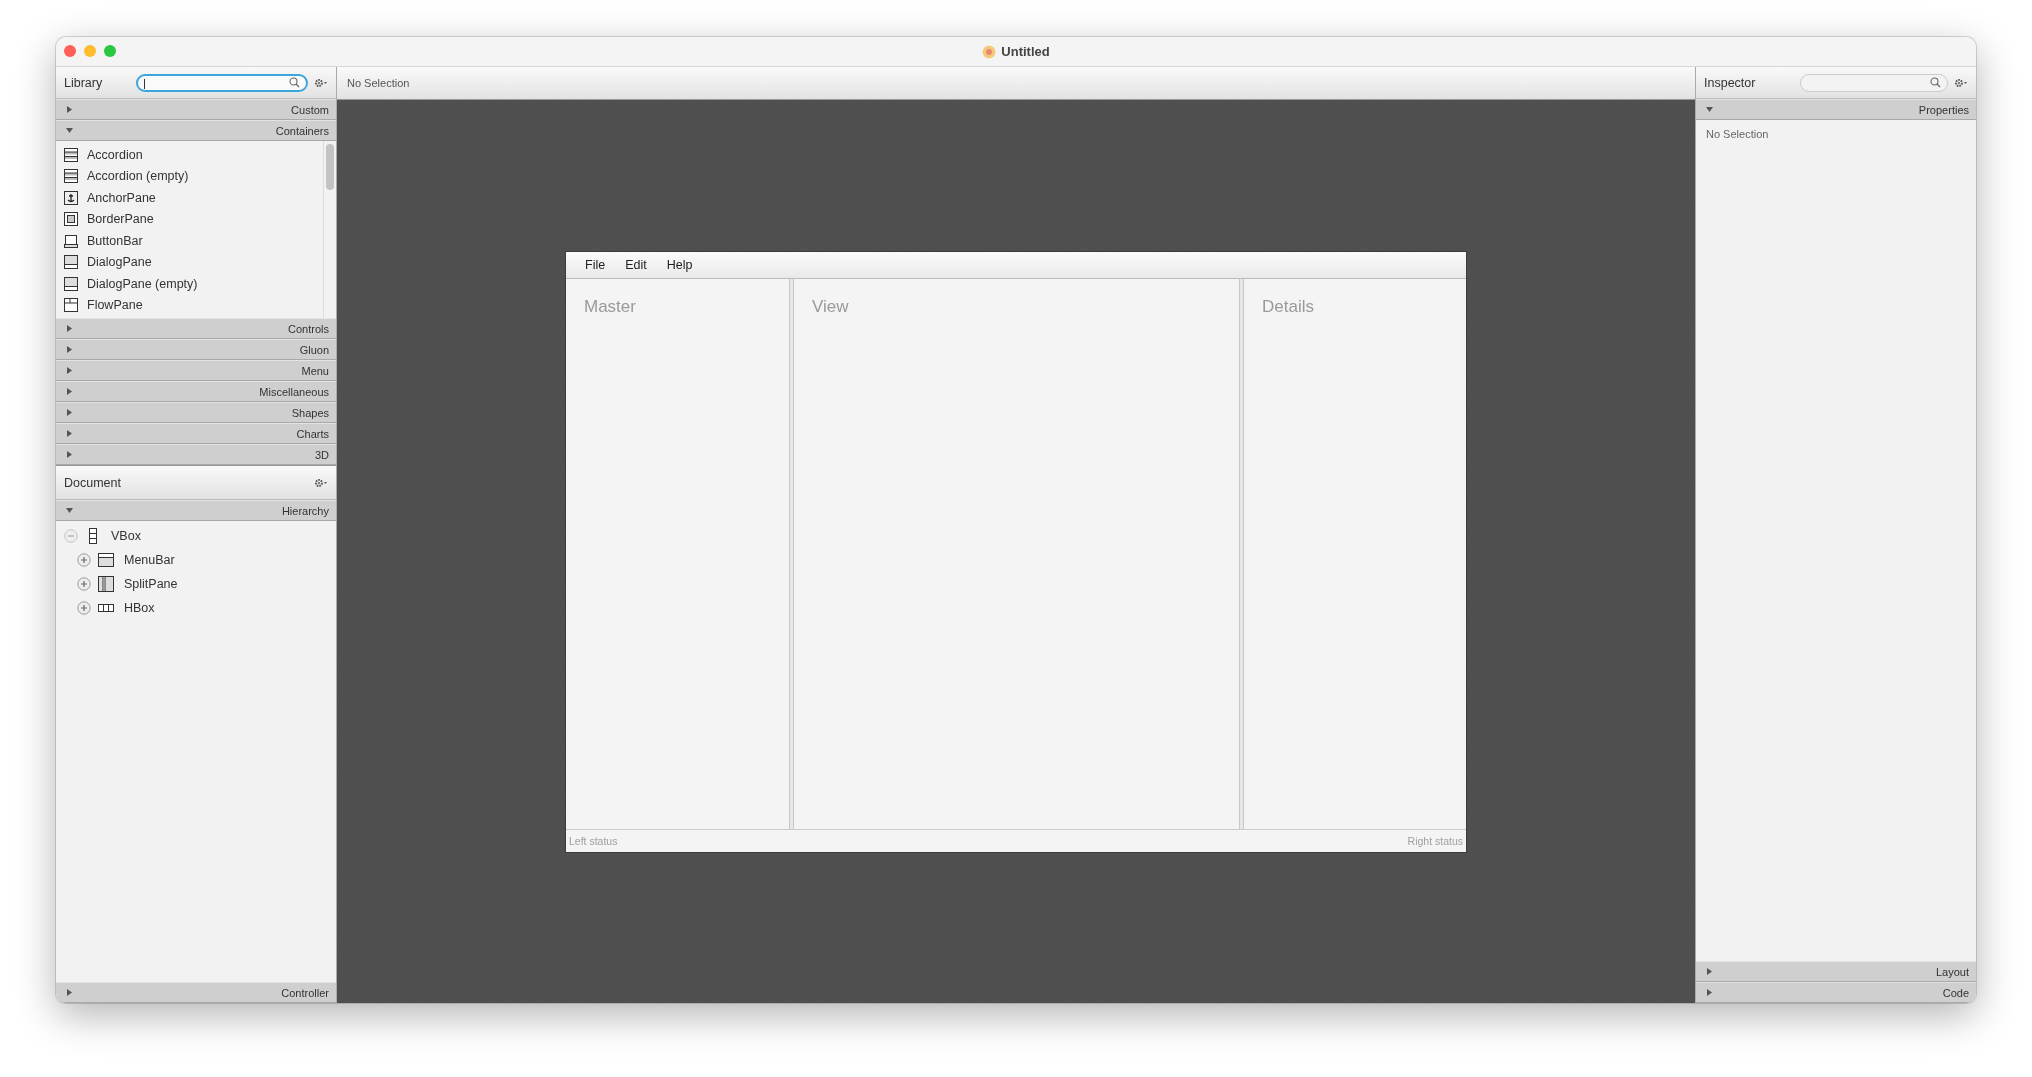 This screenshot has height=1077, width=2032. Describe the element at coordinates (196, 454) in the screenshot. I see `section-header: 3D` at that location.